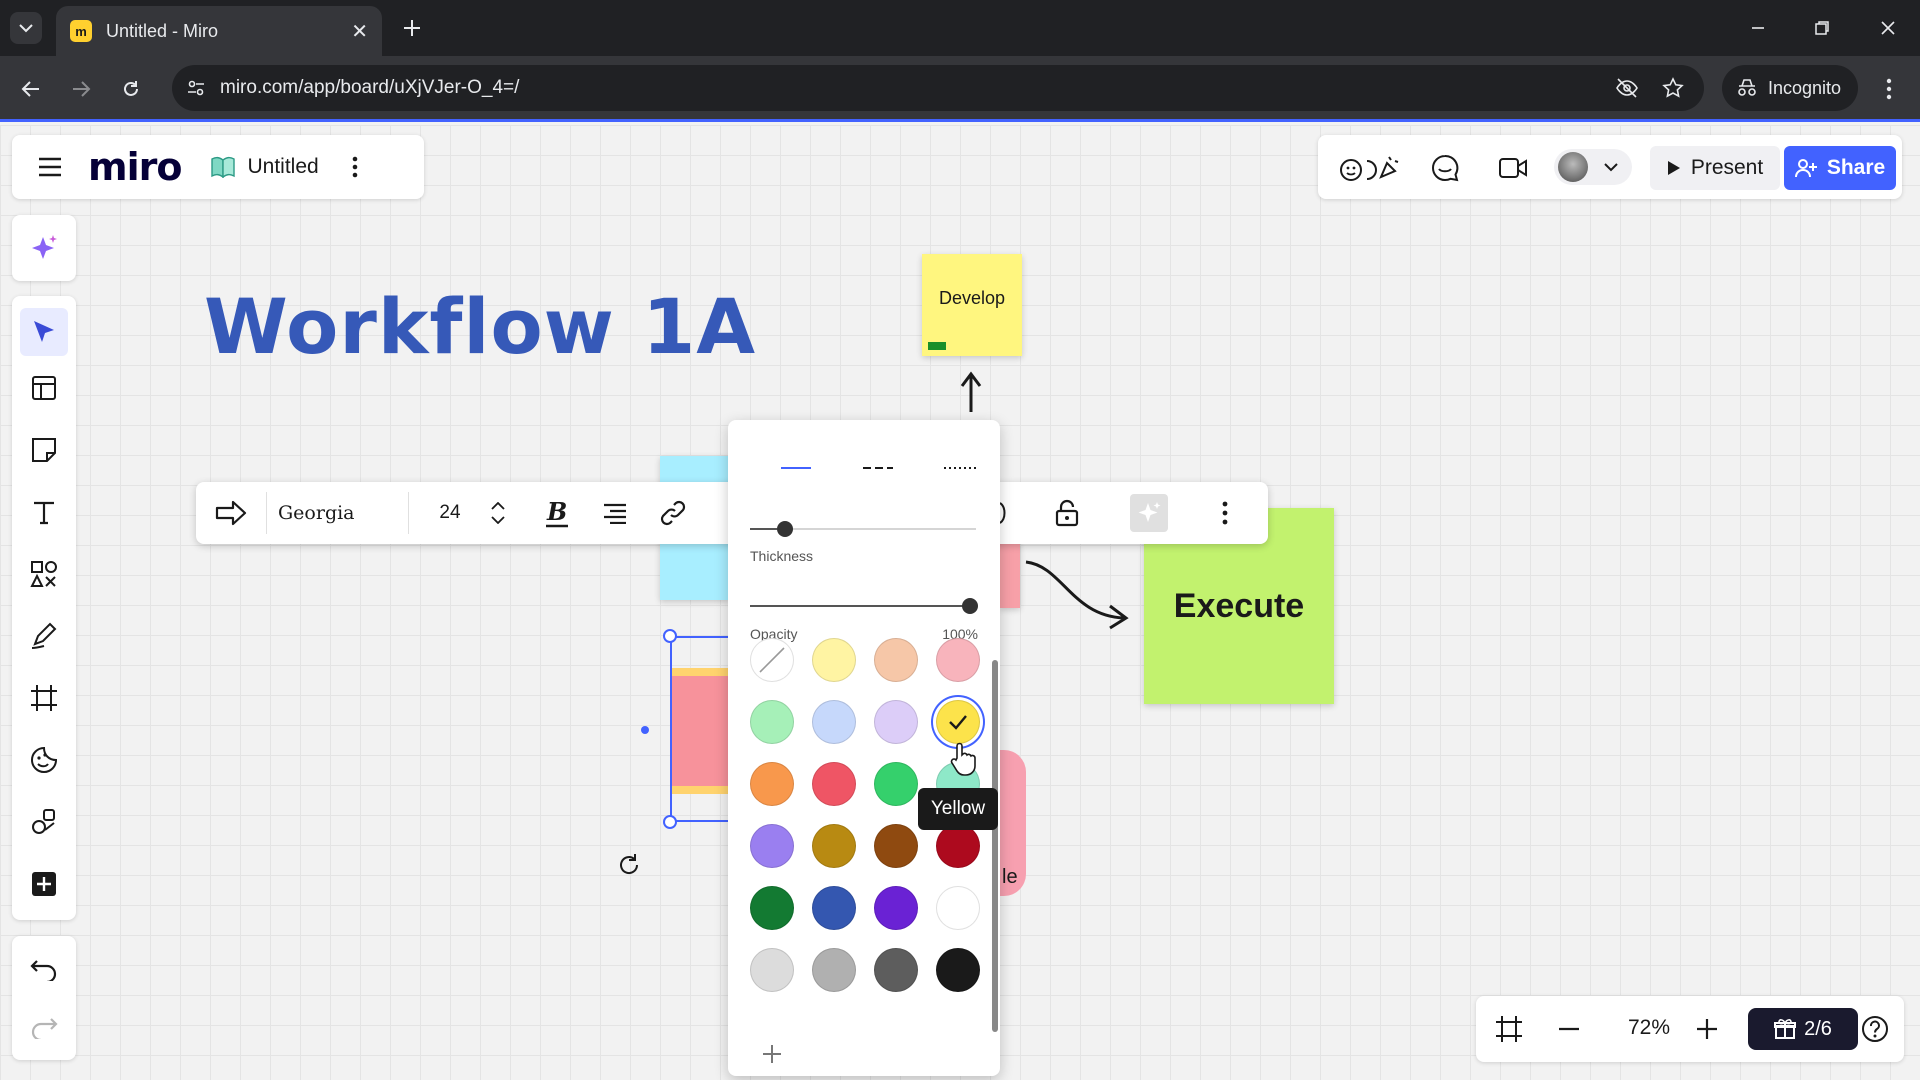 The width and height of the screenshot is (1920, 1080). Describe the element at coordinates (1445, 168) in the screenshot. I see `comments-button` at that location.